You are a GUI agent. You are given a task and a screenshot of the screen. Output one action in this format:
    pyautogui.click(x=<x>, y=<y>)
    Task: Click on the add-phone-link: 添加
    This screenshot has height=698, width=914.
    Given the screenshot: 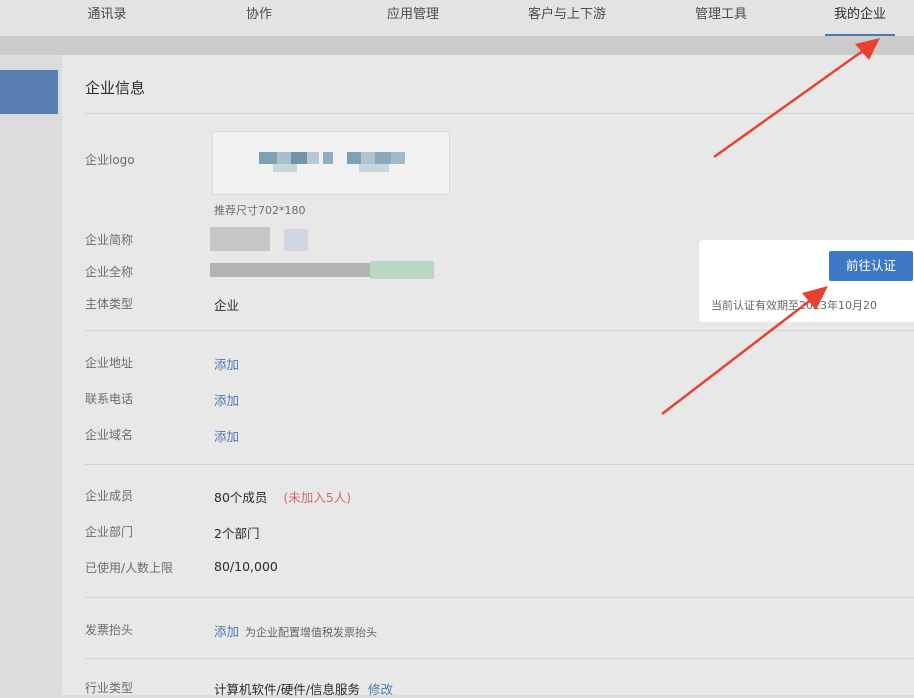 What is the action you would take?
    pyautogui.click(x=226, y=399)
    